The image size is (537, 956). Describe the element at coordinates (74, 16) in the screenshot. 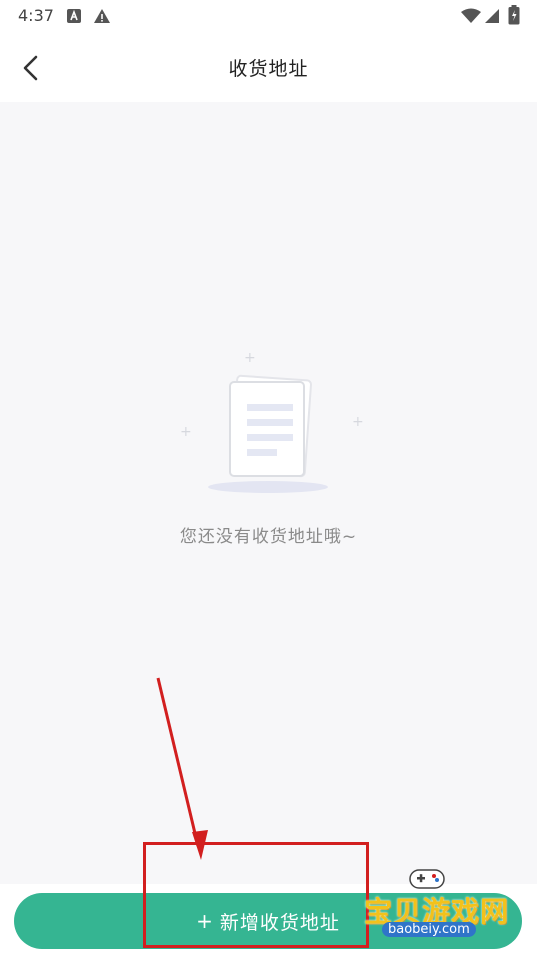

I see `app-notification-icon` at that location.